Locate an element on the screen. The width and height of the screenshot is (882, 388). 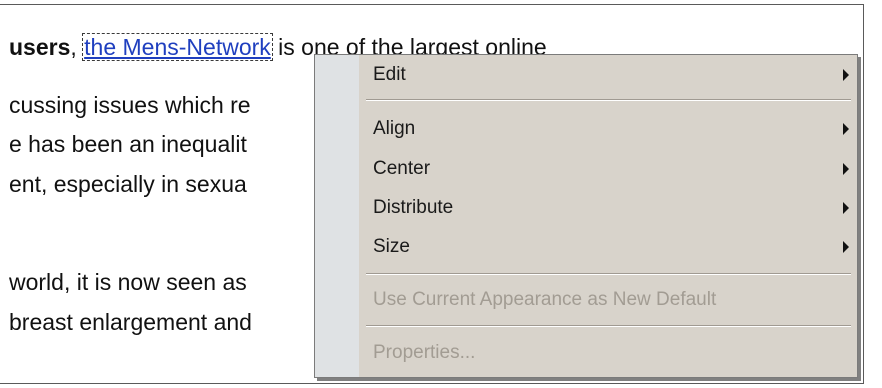
menu-item-label: Edit is located at coordinates (389, 74).